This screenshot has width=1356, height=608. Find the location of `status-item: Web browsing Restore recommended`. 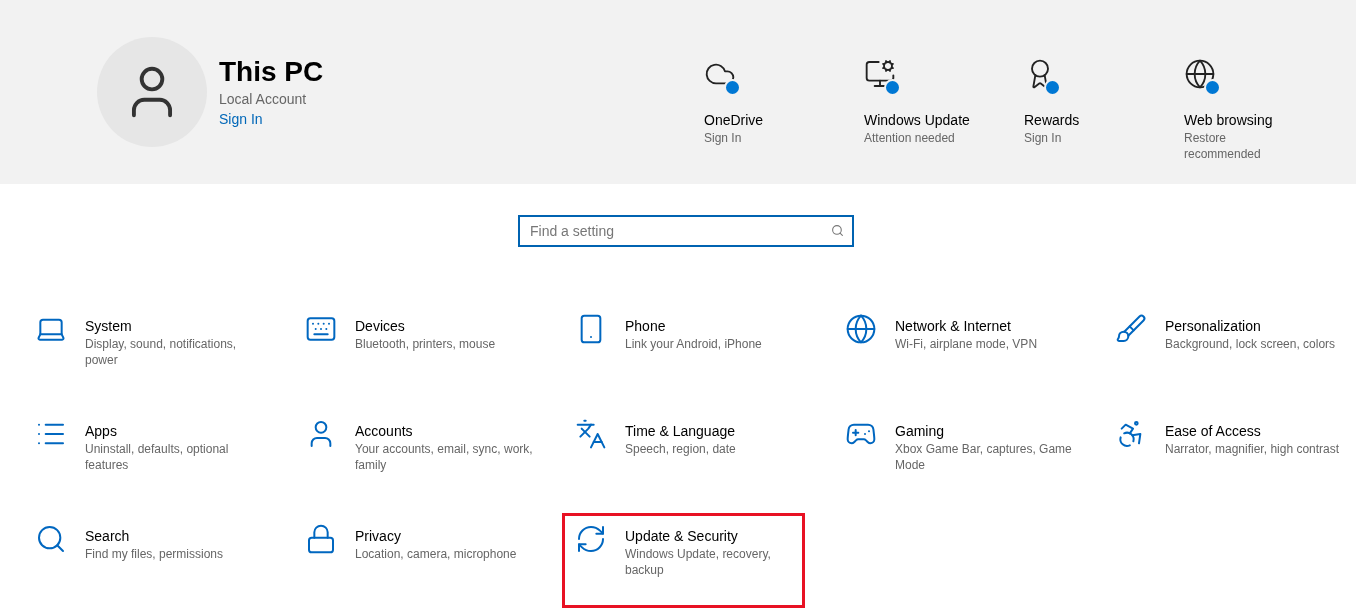

status-item: Web browsing Restore recommended is located at coordinates (1264, 121).